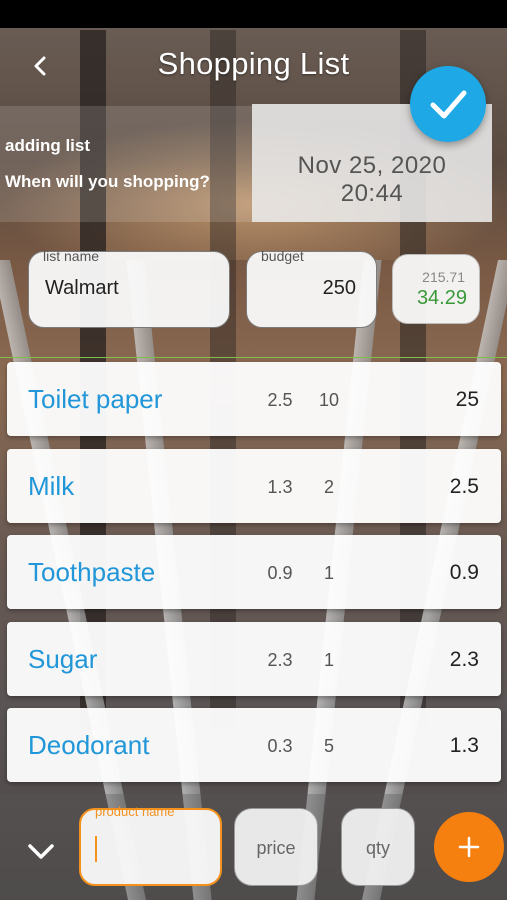  What do you see at coordinates (96, 849) in the screenshot?
I see `text-cursor` at bounding box center [96, 849].